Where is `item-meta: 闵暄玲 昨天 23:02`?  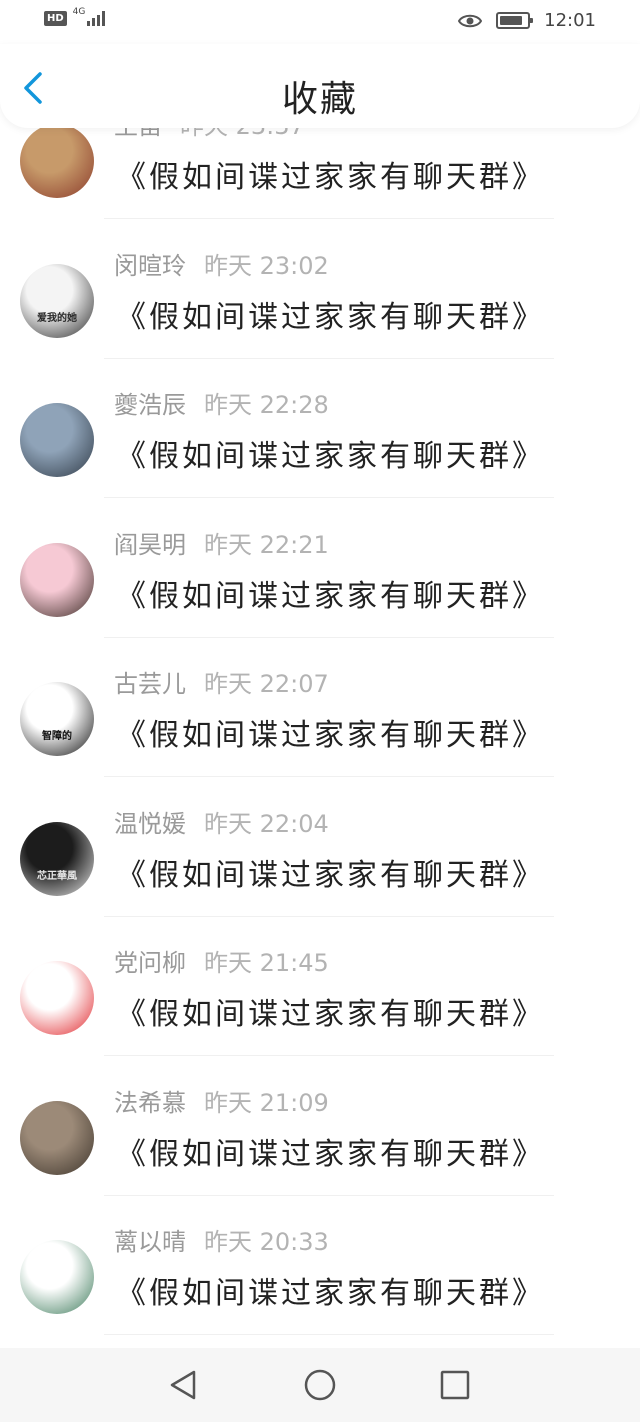
item-meta: 闵暄玲 昨天 23:02 is located at coordinates (221, 263).